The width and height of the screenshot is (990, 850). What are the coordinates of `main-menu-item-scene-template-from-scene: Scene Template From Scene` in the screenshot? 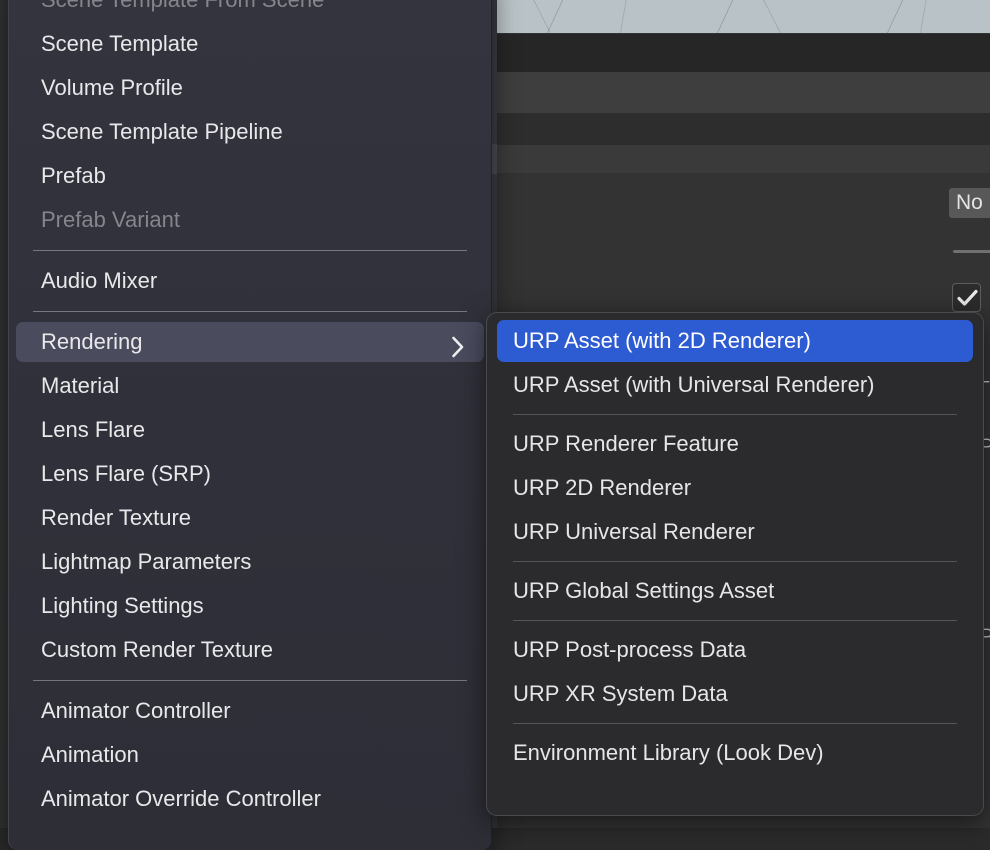 It's located at (250, 11).